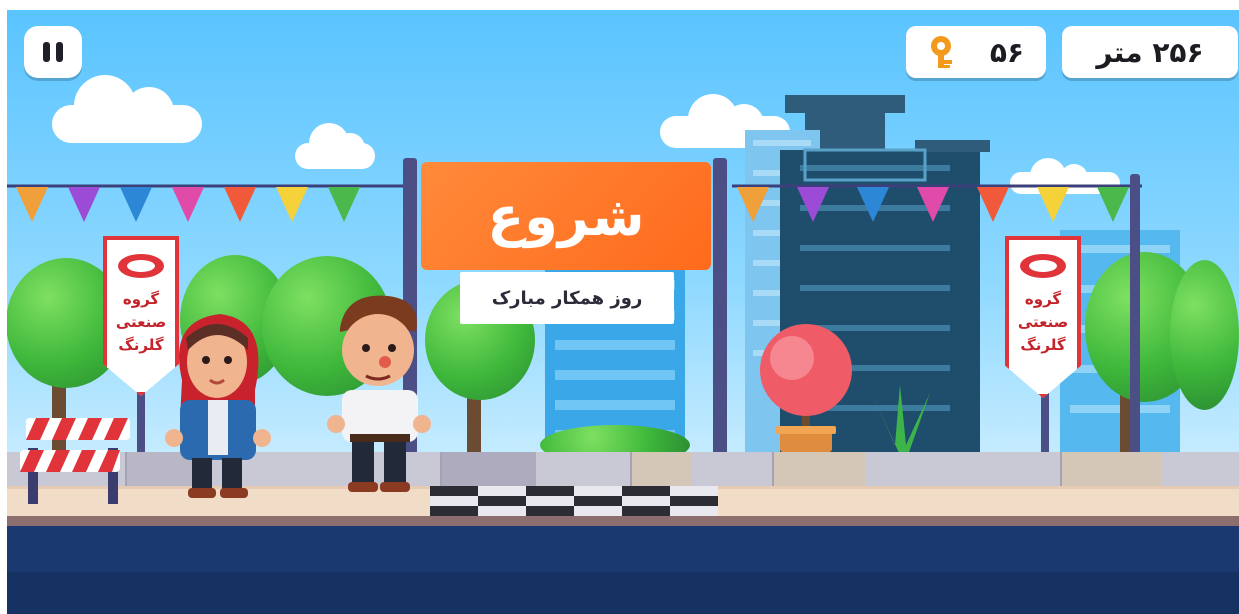 Image resolution: width=1239 pixels, height=614 pixels. Describe the element at coordinates (1006, 52) in the screenshot. I see `keys-count: ۵۶` at that location.